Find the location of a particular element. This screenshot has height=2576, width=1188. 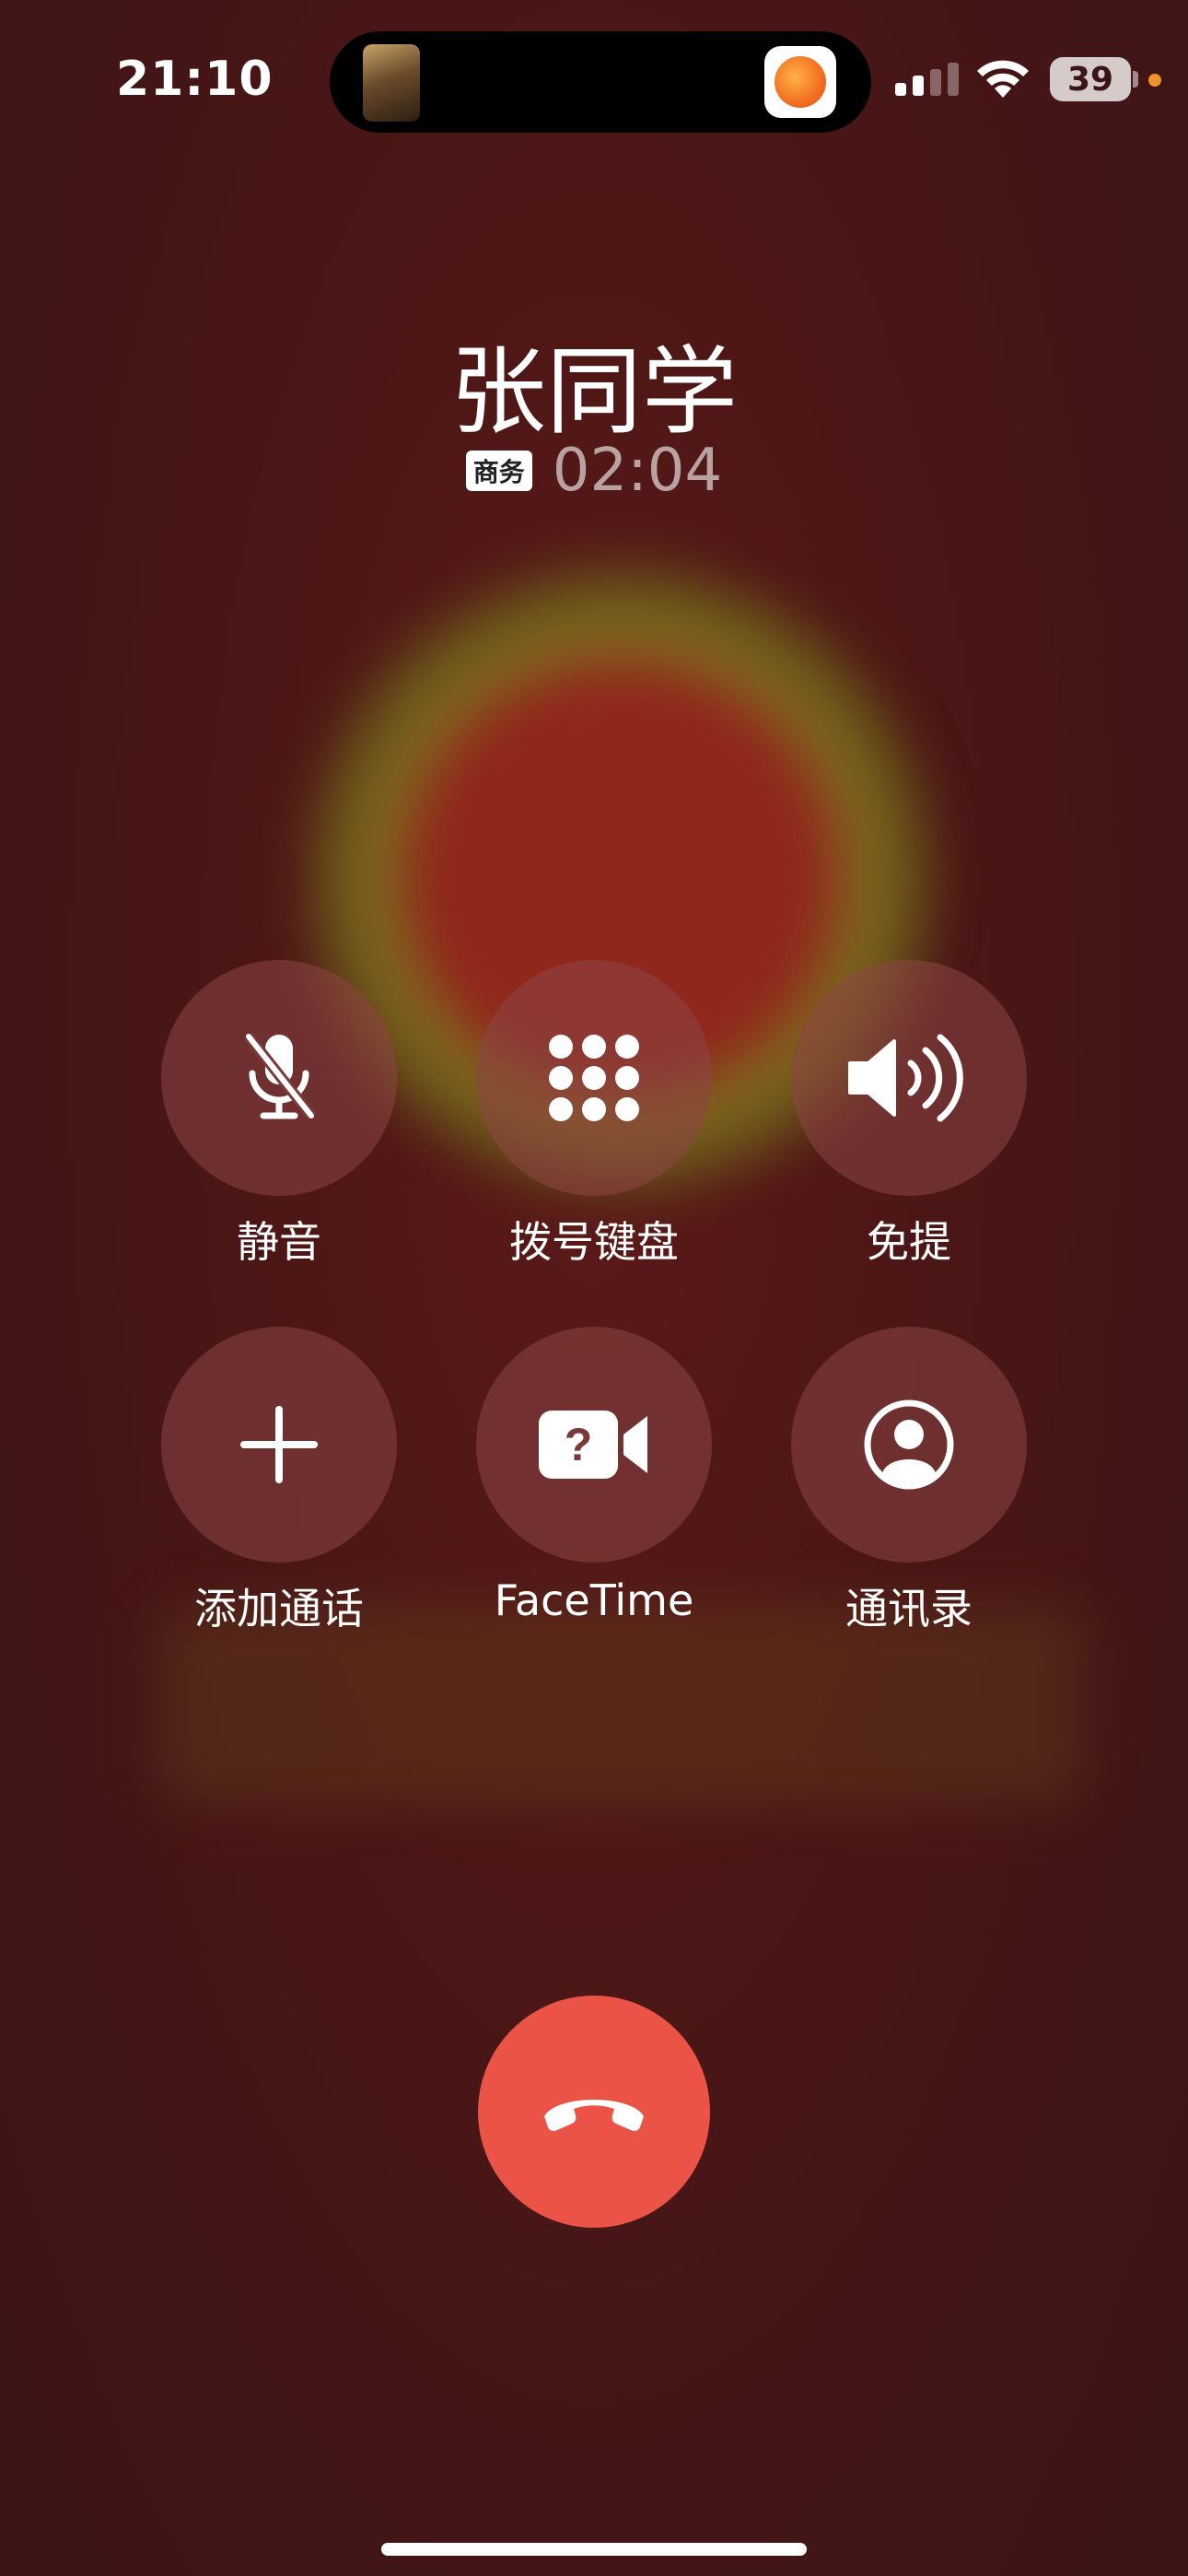

speaker-icon is located at coordinates (905, 1078).